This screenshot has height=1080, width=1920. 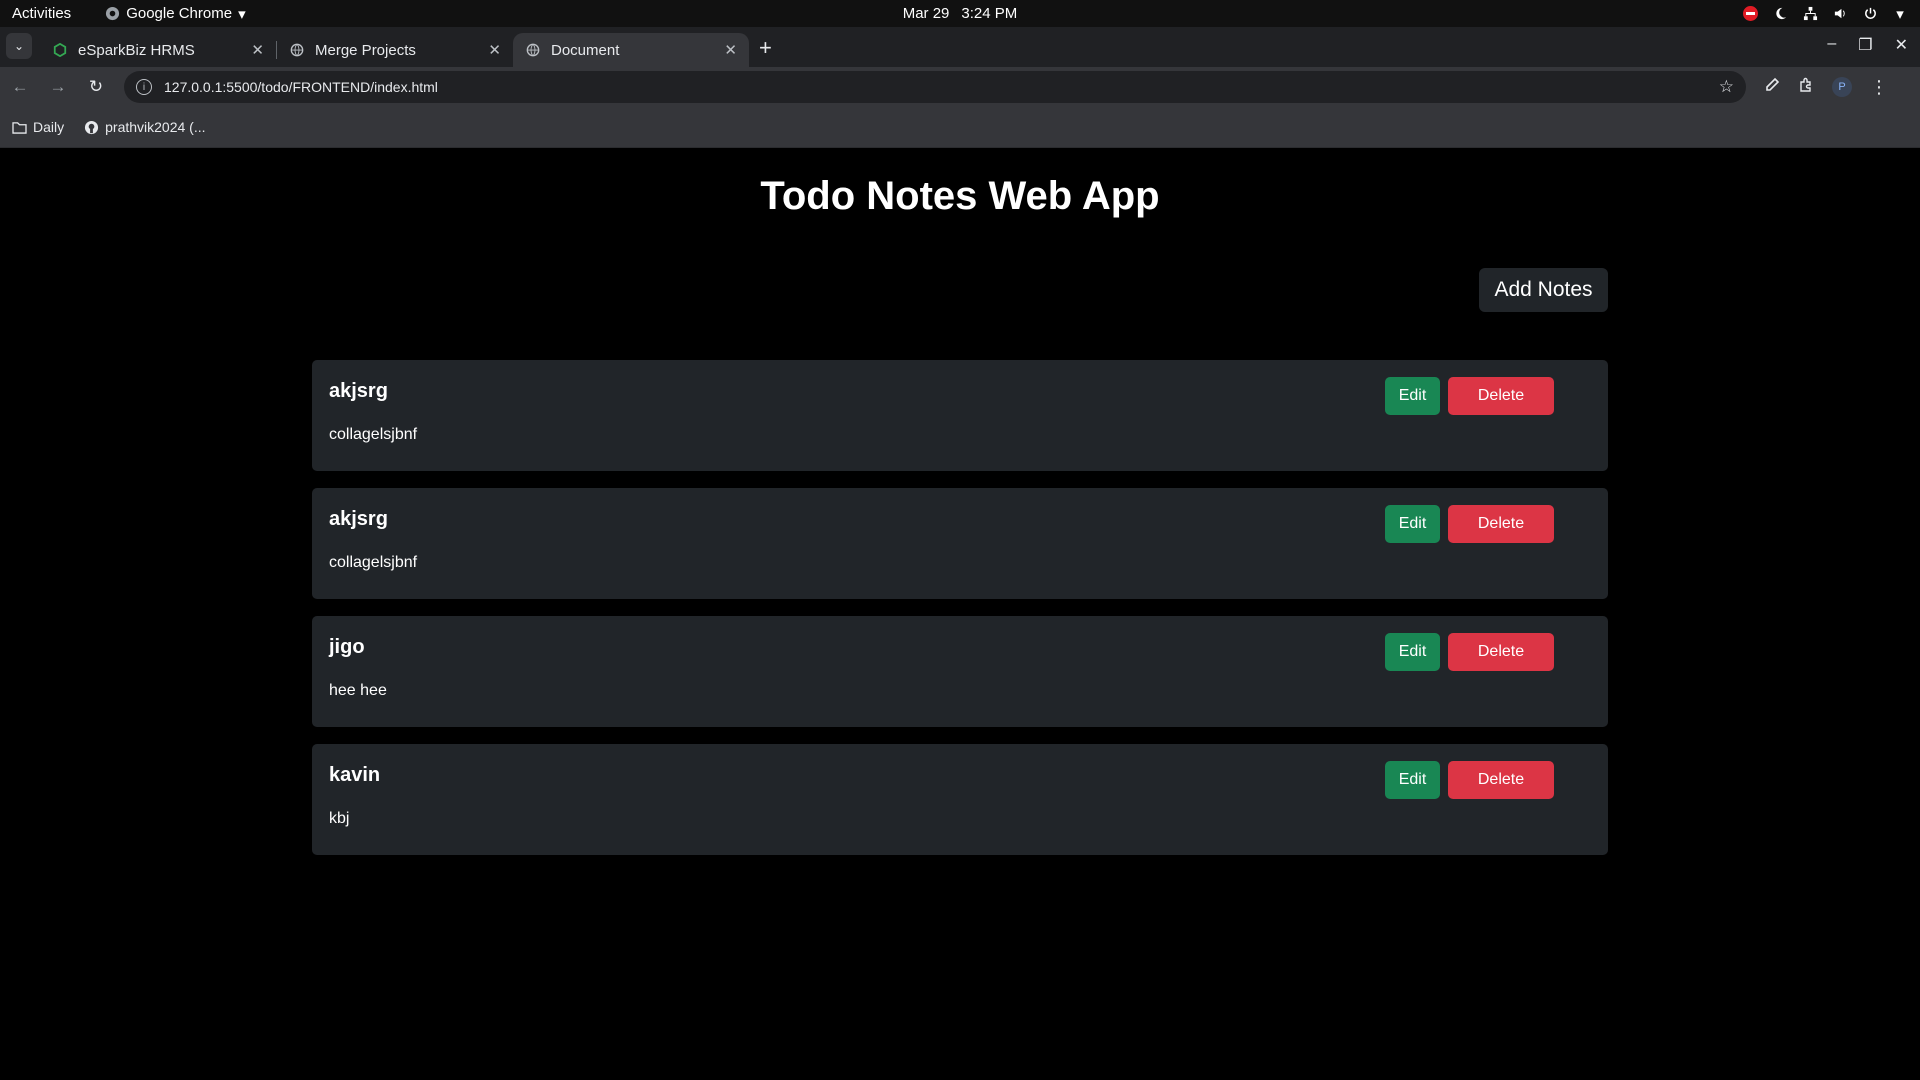 What do you see at coordinates (1825, 14) in the screenshot?
I see `system-tray: ▾` at bounding box center [1825, 14].